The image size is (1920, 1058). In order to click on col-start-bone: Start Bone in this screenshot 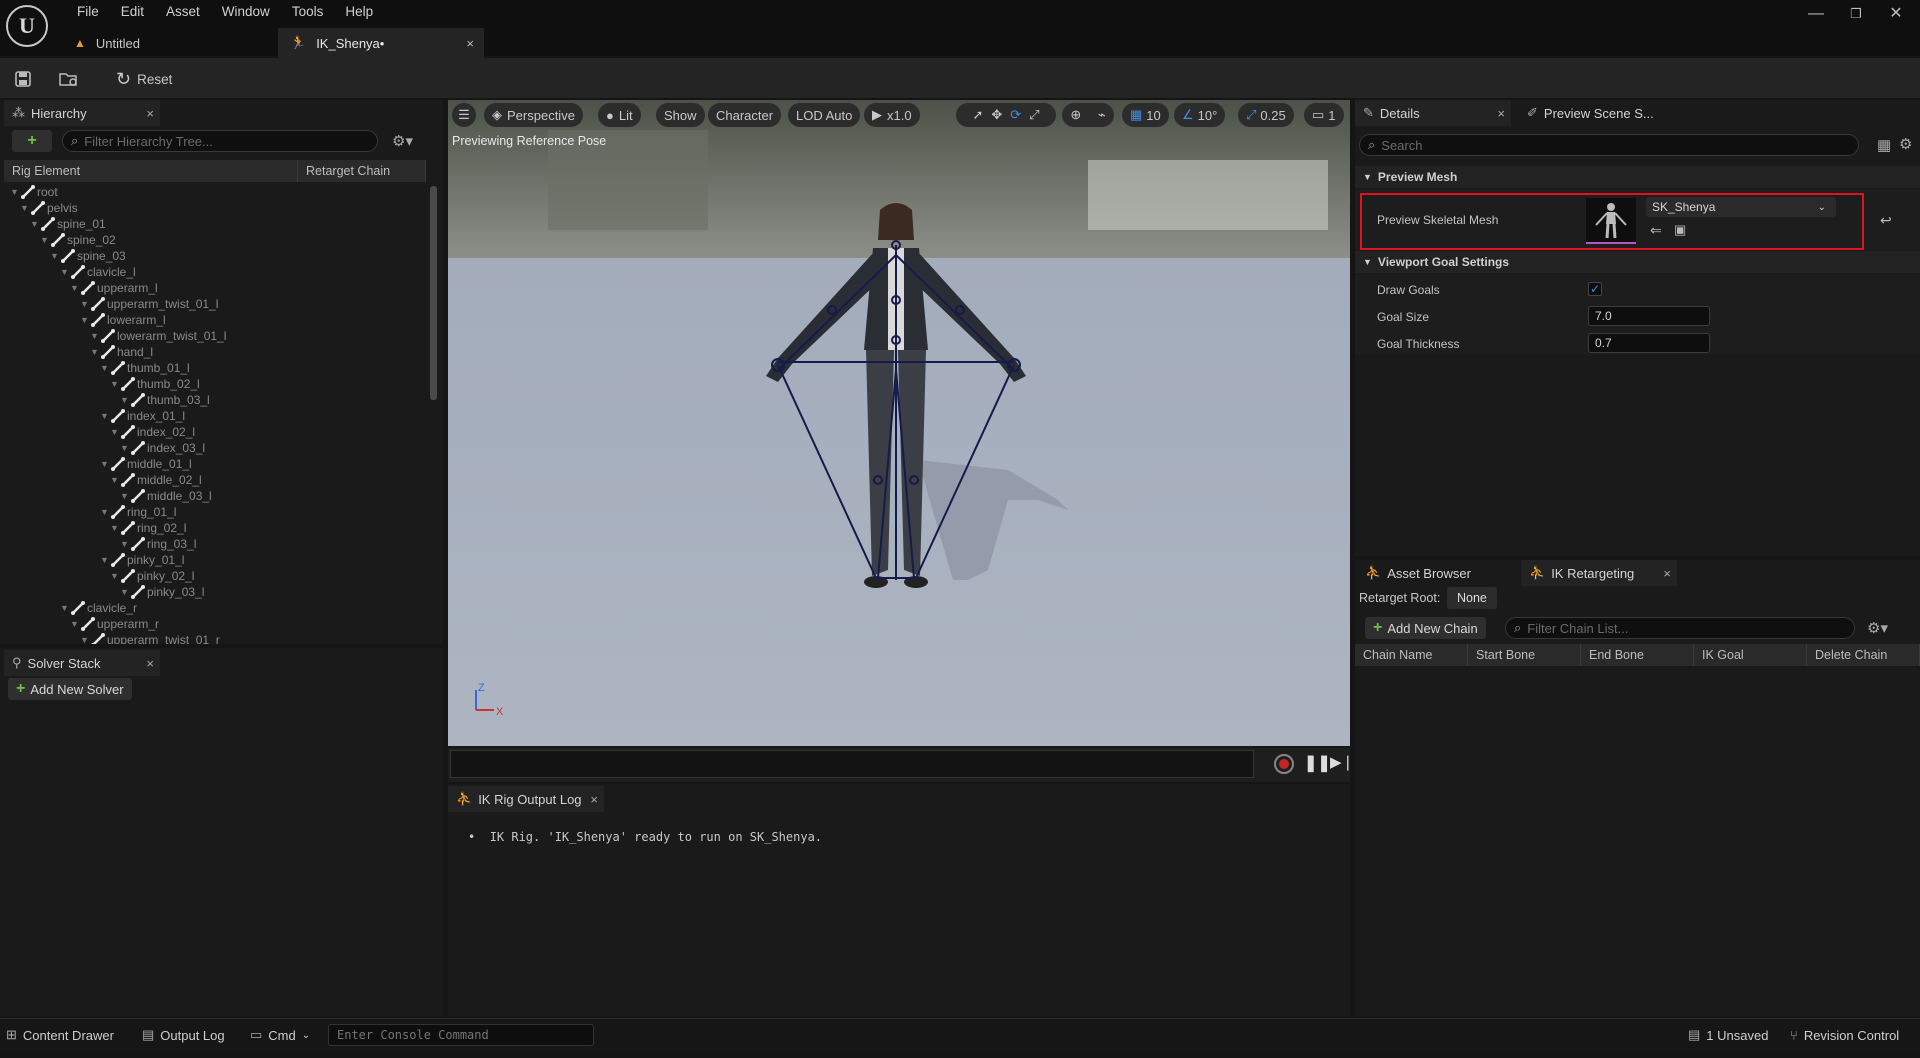, I will do `click(1524, 655)`.